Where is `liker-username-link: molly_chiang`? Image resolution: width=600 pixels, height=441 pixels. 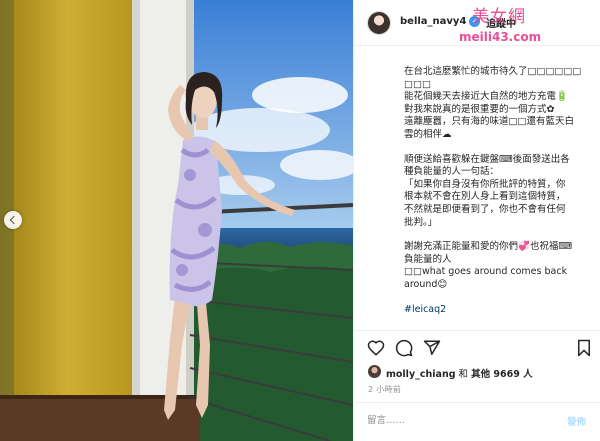 liker-username-link: molly_chiang is located at coordinates (421, 374).